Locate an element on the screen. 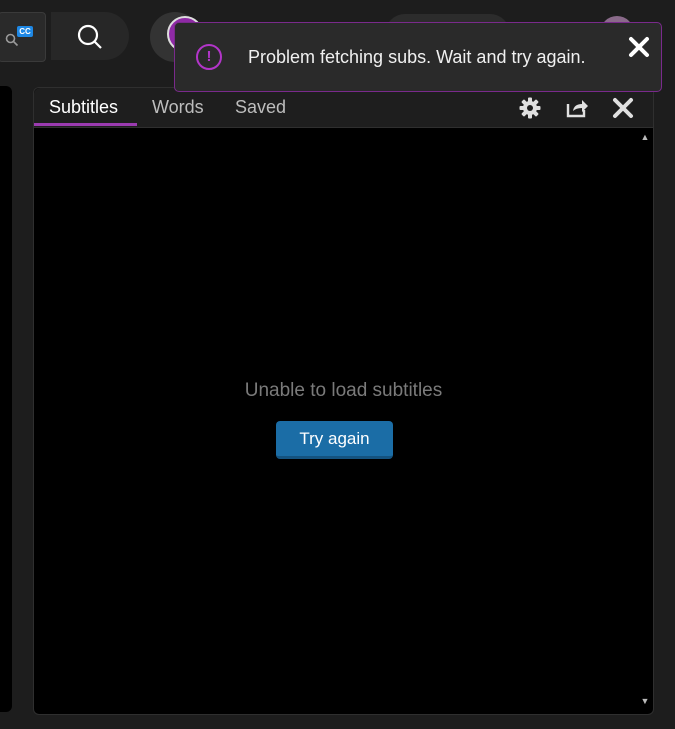 This screenshot has height=729, width=675. scroll-up-arrow: ▲ is located at coordinates (645, 137).